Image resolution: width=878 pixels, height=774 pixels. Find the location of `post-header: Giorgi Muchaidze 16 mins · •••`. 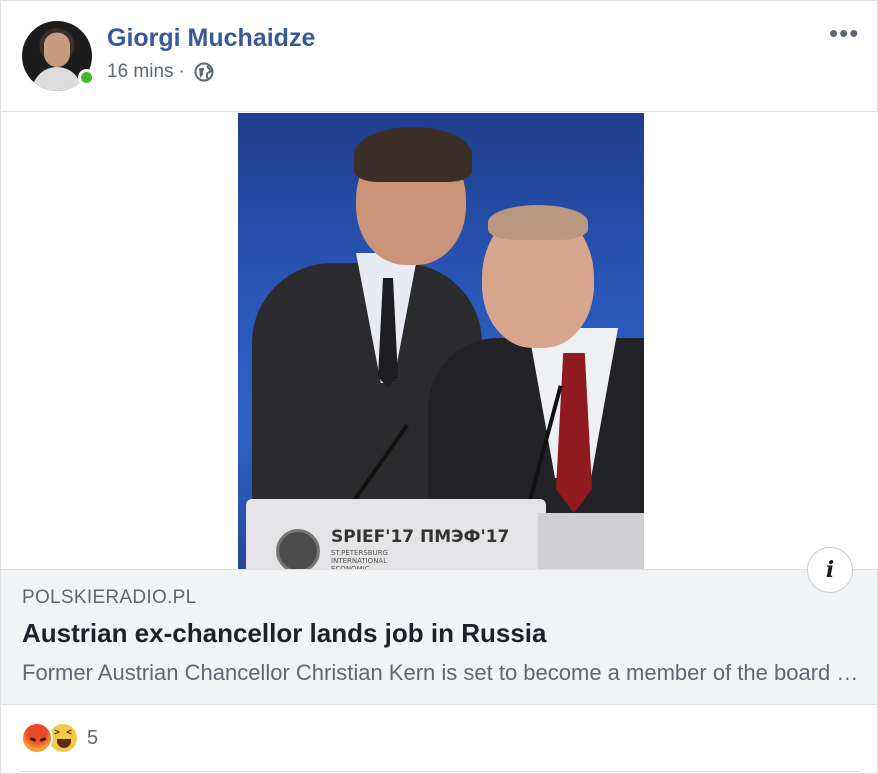

post-header: Giorgi Muchaidze 16 mins · ••• is located at coordinates (439, 56).